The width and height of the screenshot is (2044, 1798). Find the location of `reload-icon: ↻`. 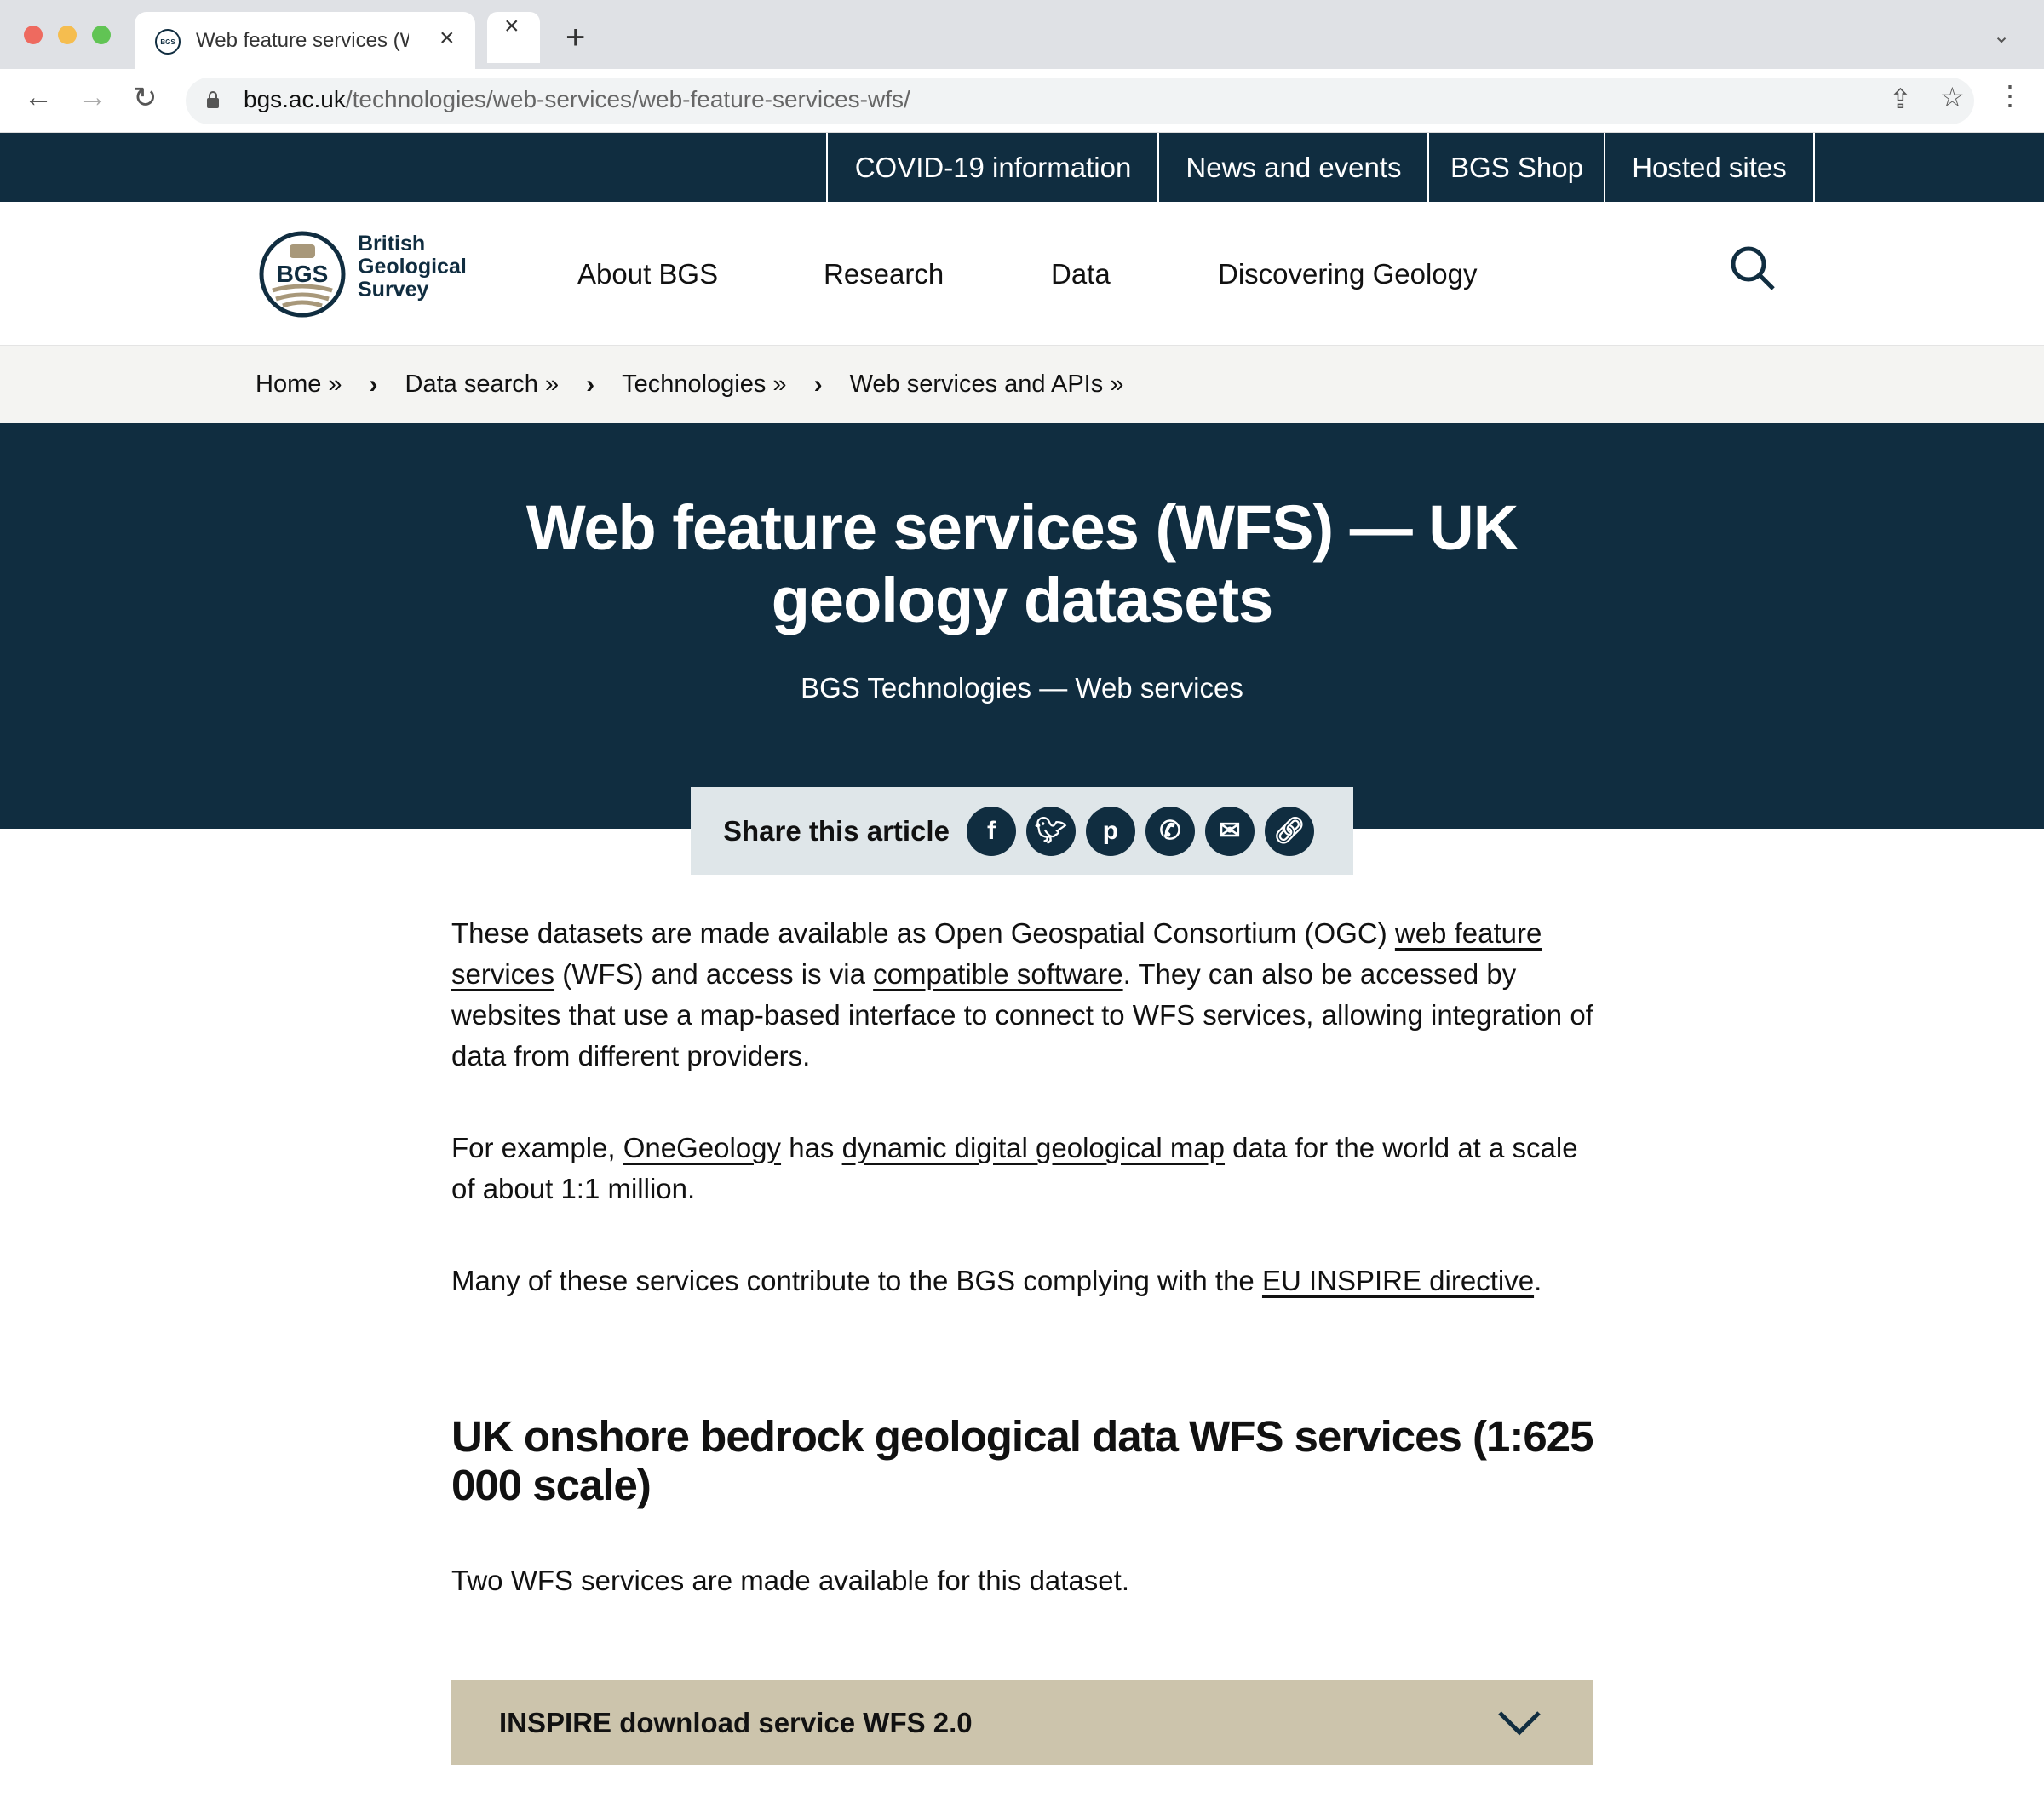

reload-icon: ↻ is located at coordinates (145, 98).